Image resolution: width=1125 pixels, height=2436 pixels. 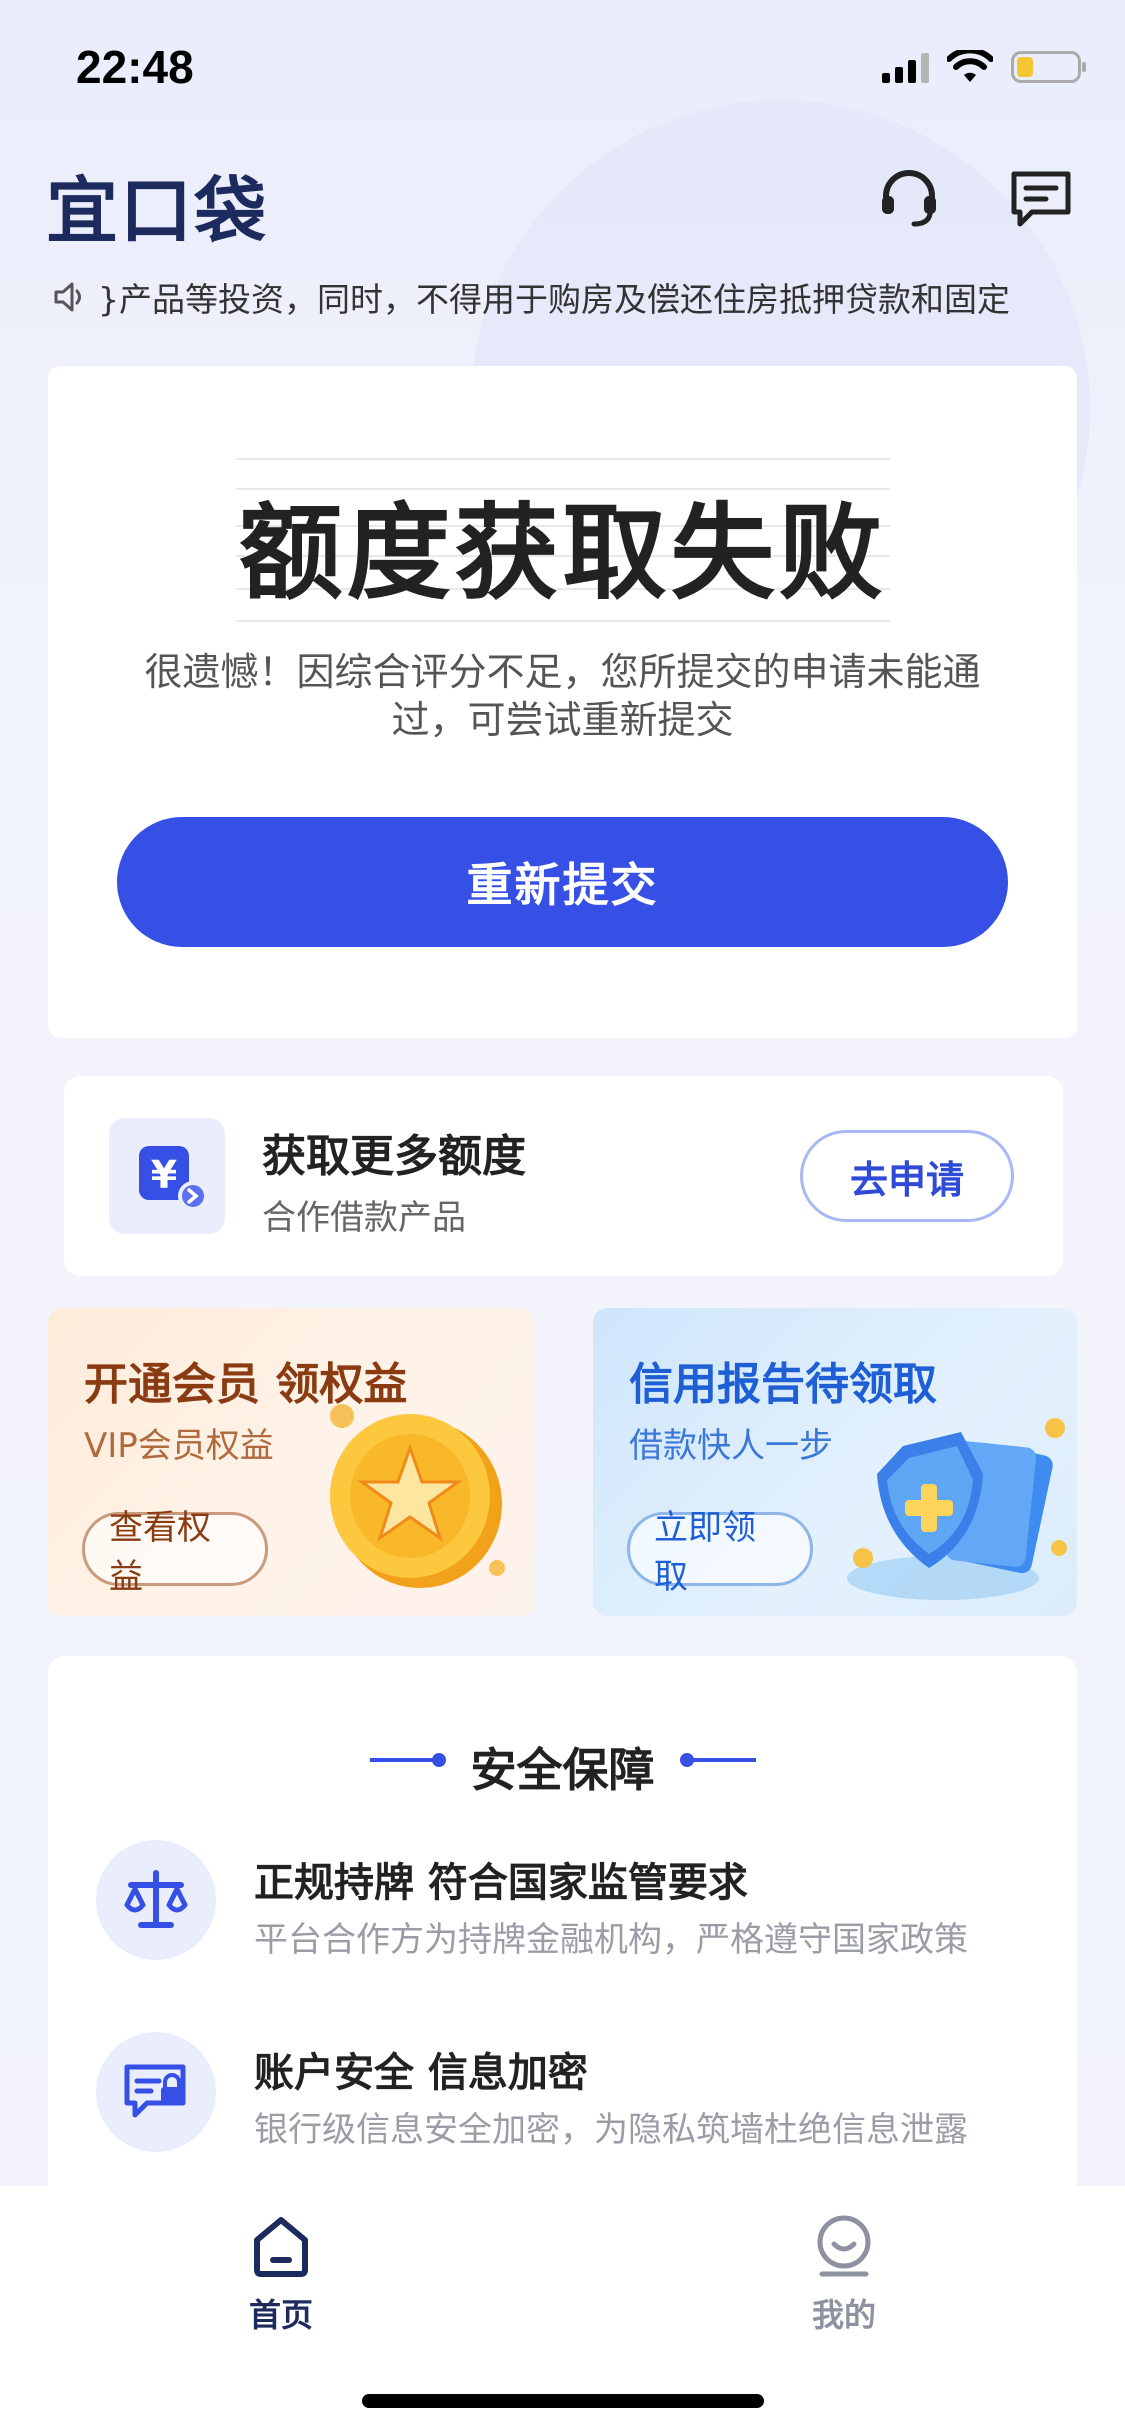 I want to click on view-benefits-button: 查看权益, so click(x=175, y=1552).